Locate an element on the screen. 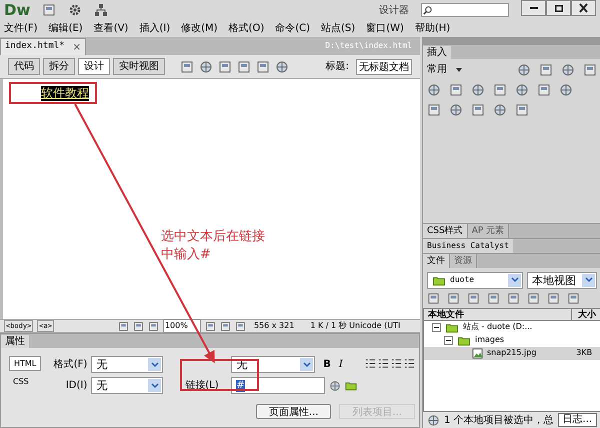 The width and height of the screenshot is (600, 428). properties-tab: 属性 is located at coordinates (15, 341).